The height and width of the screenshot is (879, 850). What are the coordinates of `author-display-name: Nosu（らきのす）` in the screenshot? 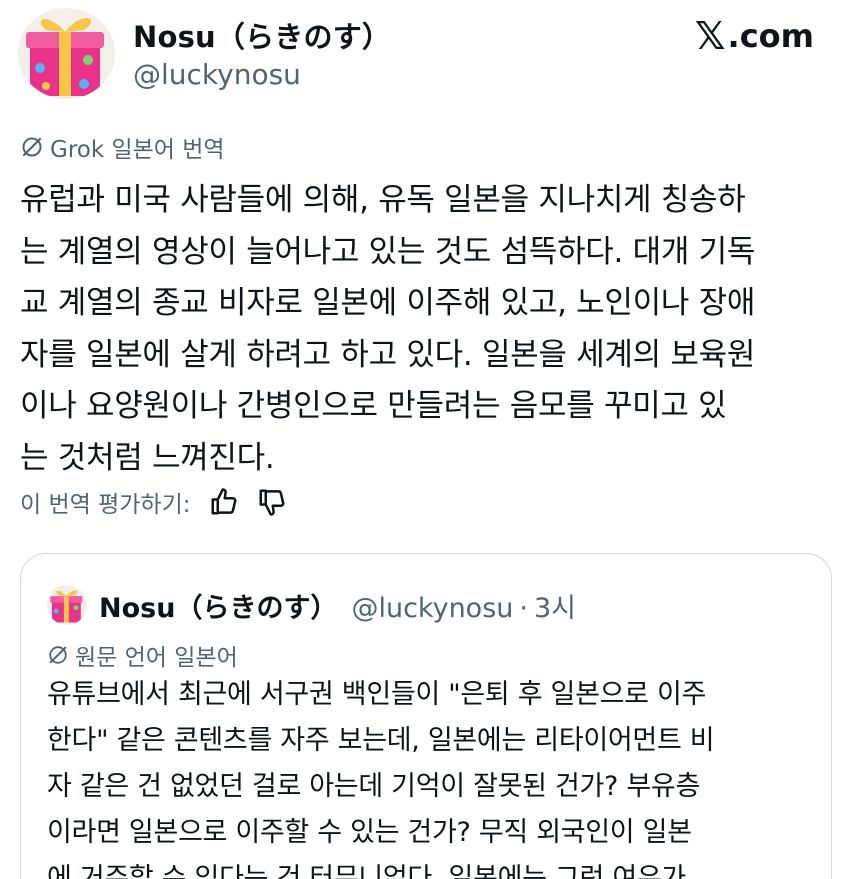 It's located at (262, 35).